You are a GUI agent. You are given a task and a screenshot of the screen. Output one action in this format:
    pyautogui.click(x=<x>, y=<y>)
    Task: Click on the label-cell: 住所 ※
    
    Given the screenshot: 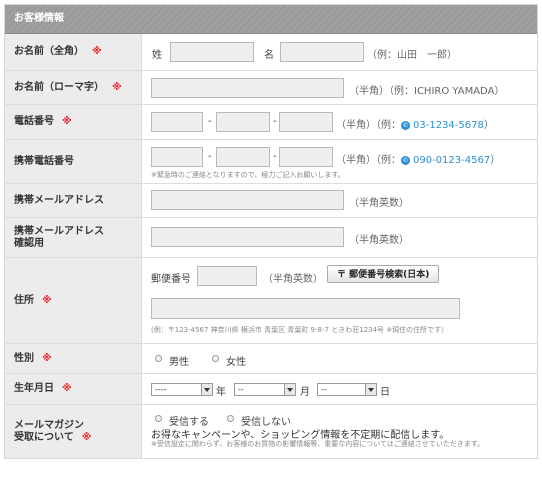 What is the action you would take?
    pyautogui.click(x=73, y=300)
    